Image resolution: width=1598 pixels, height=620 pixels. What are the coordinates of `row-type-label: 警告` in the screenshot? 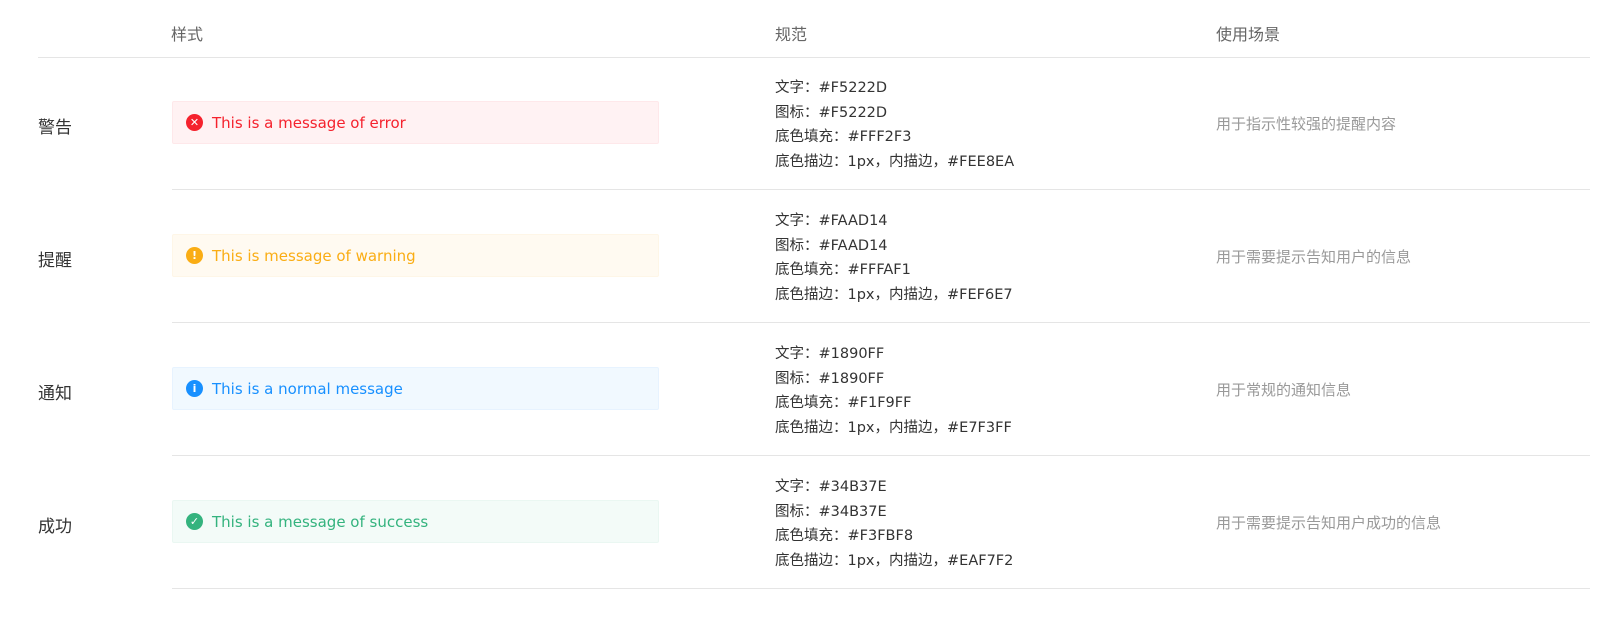 It's located at (55, 128).